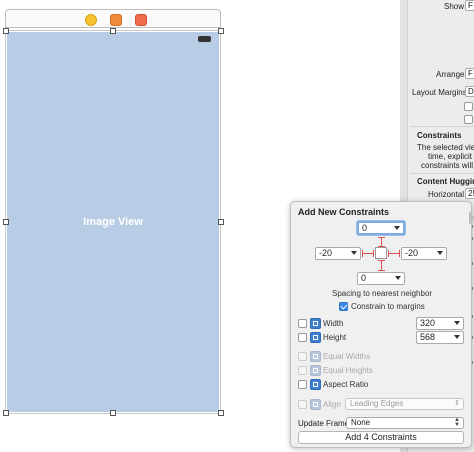 The image size is (474, 452). I want to click on resize-handle-bottom, so click(113, 413).